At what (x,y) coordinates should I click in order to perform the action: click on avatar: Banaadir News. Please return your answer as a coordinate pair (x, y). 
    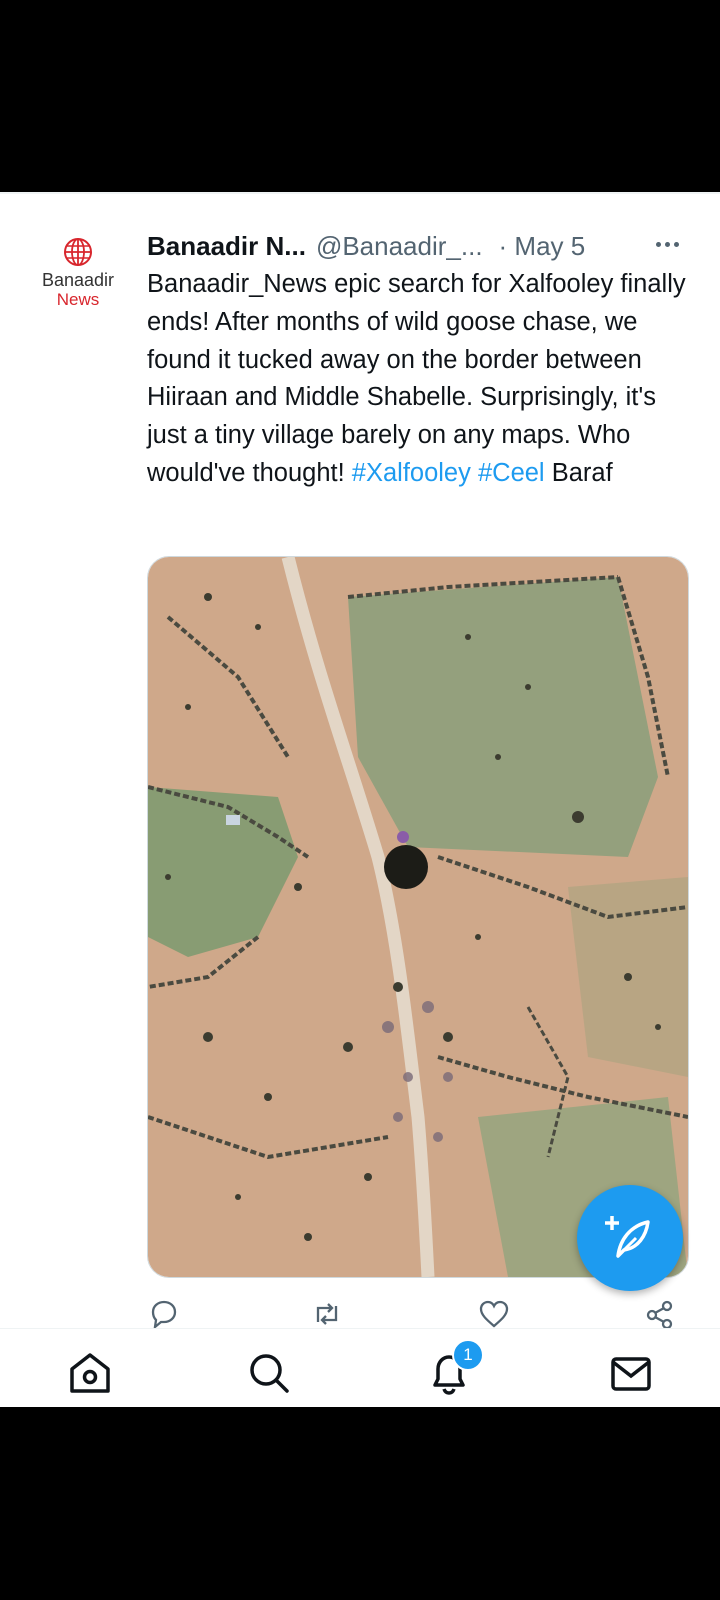
    Looking at the image, I should click on (78, 276).